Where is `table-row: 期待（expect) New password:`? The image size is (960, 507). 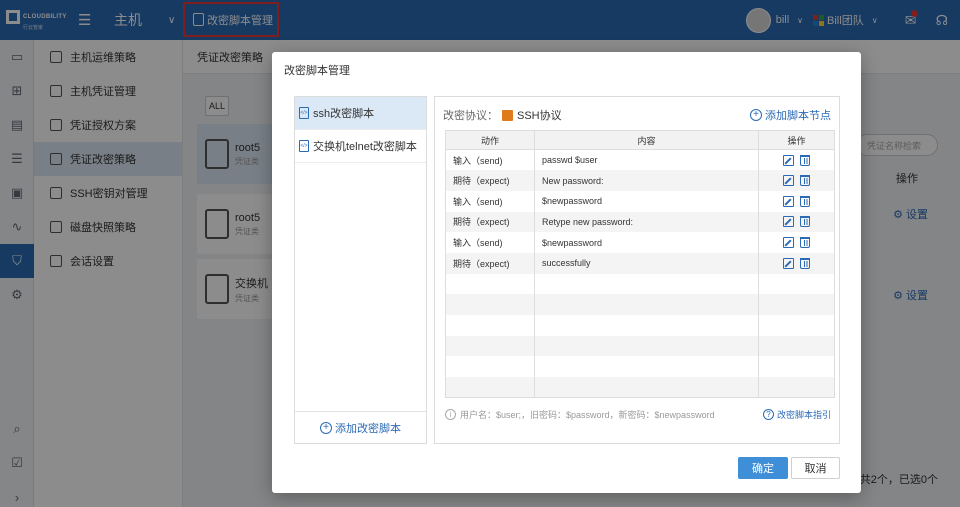 table-row: 期待（expect) New password: is located at coordinates (640, 180).